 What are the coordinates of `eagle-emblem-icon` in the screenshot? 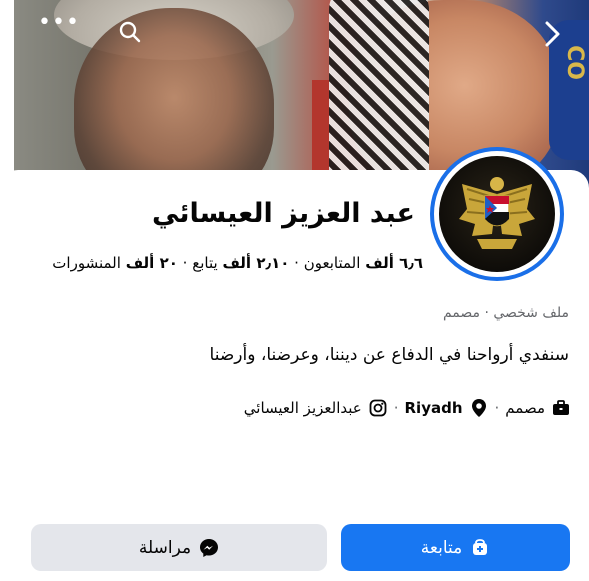 It's located at (497, 214).